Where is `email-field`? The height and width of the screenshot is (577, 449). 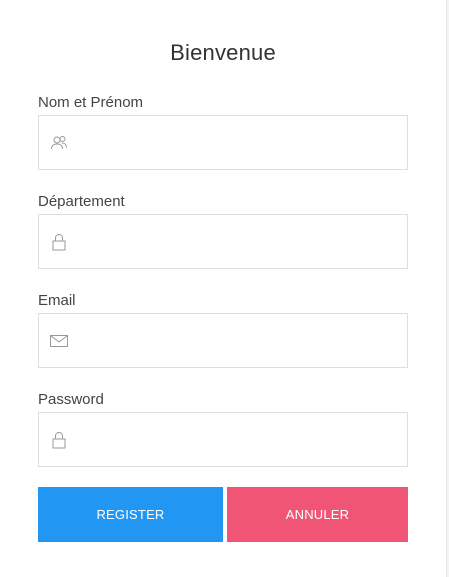 email-field is located at coordinates (223, 340).